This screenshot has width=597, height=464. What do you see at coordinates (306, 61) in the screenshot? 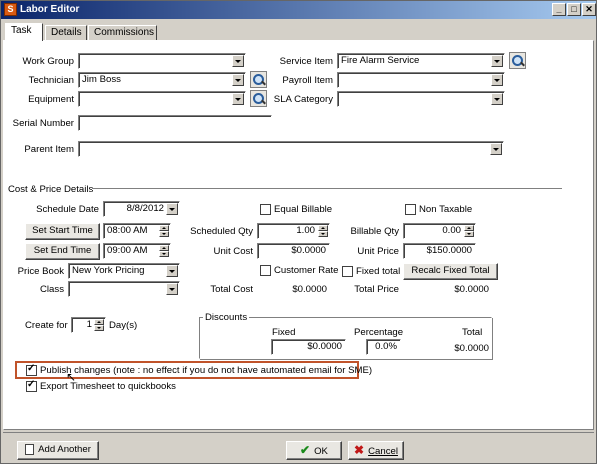
I see `service-item-label: Service Item` at bounding box center [306, 61].